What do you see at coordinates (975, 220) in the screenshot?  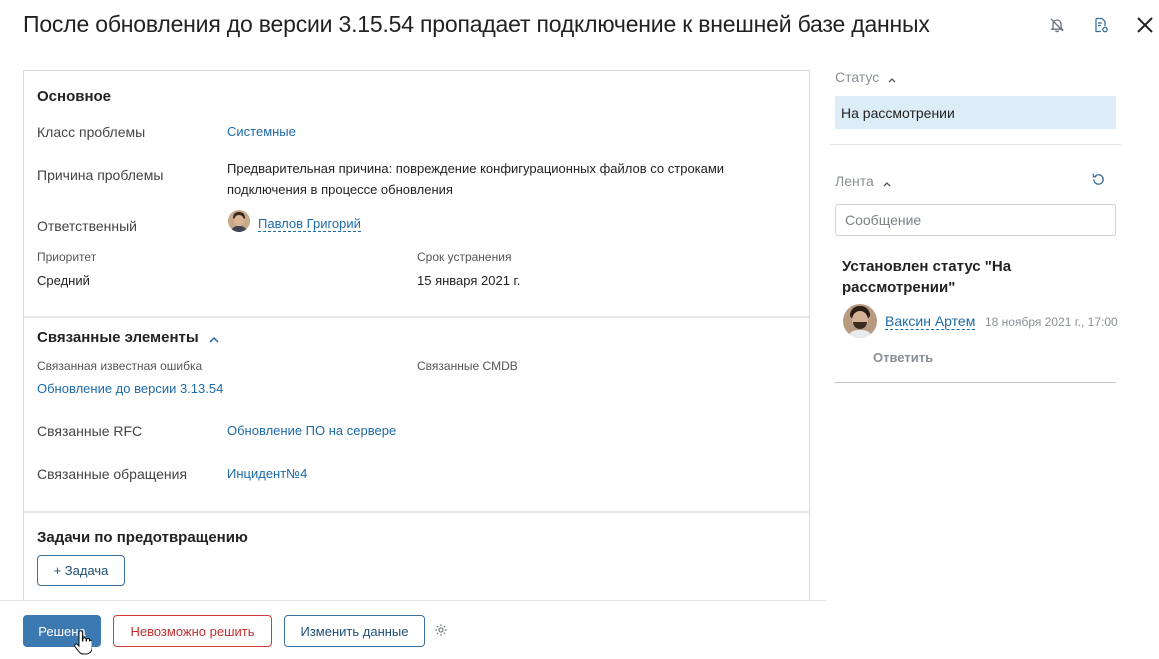 I see `message-input` at bounding box center [975, 220].